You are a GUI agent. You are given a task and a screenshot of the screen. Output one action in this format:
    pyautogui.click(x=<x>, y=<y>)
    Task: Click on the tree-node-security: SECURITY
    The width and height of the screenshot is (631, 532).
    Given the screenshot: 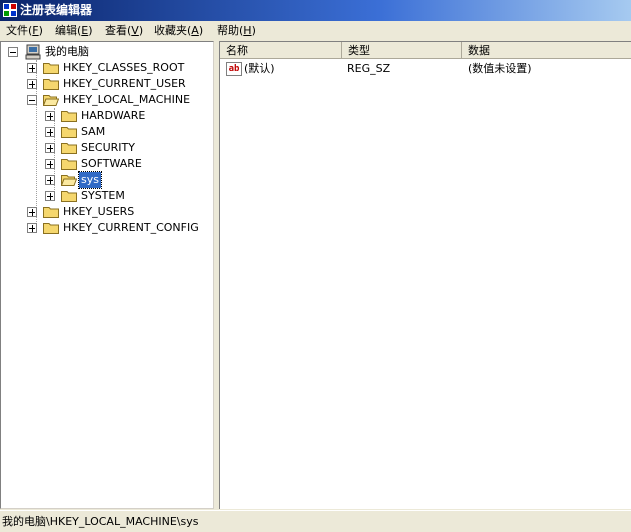 What is the action you would take?
    pyautogui.click(x=106, y=148)
    